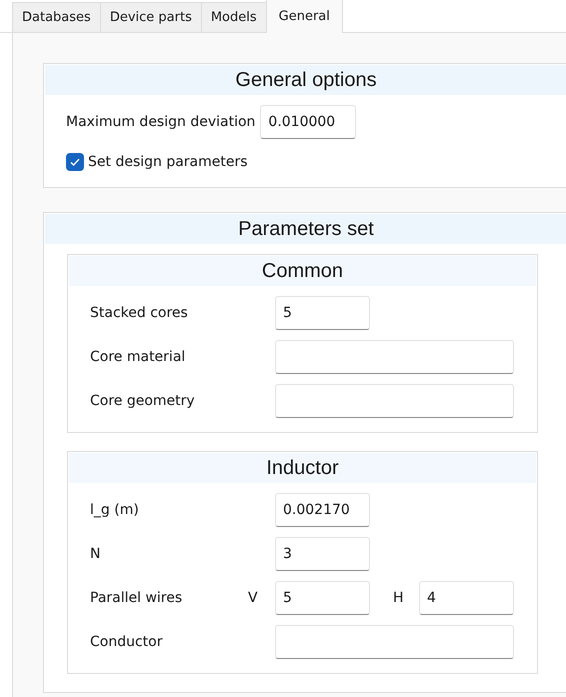 Image resolution: width=566 pixels, height=697 pixels. What do you see at coordinates (96, 554) in the screenshot?
I see `field-label: N` at bounding box center [96, 554].